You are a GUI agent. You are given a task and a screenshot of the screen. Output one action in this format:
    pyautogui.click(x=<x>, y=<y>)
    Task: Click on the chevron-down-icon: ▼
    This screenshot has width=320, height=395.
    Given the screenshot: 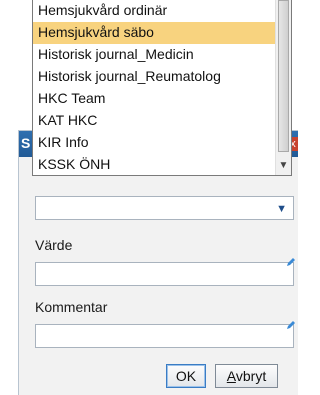 What is the action you would take?
    pyautogui.click(x=281, y=209)
    